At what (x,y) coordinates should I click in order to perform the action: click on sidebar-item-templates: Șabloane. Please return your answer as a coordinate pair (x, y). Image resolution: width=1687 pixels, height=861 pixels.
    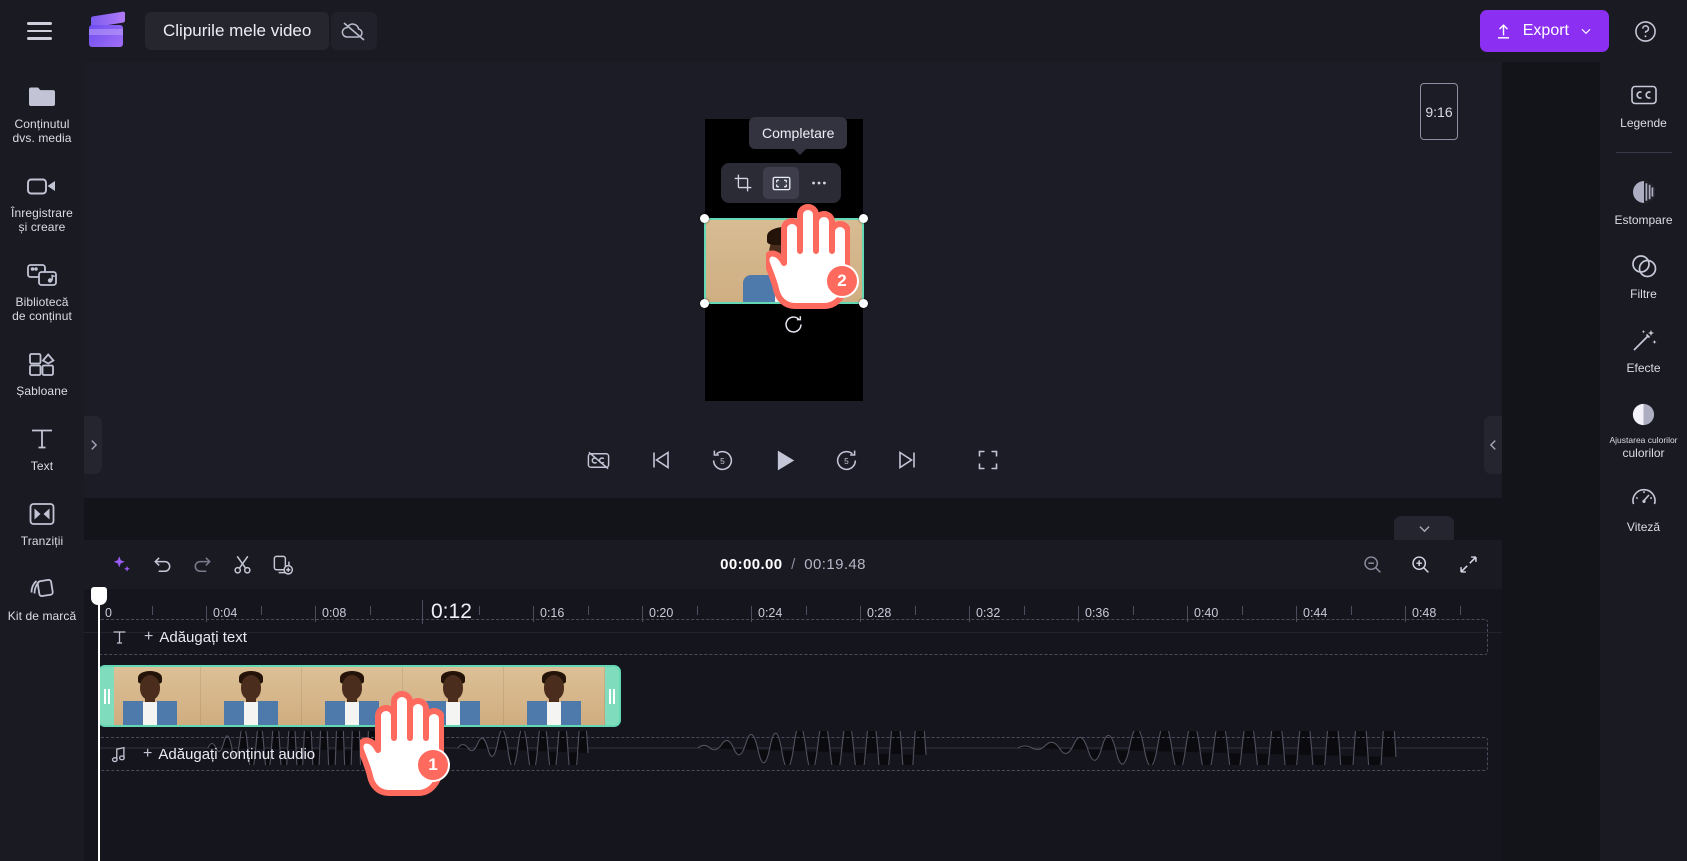
    Looking at the image, I should click on (42, 372).